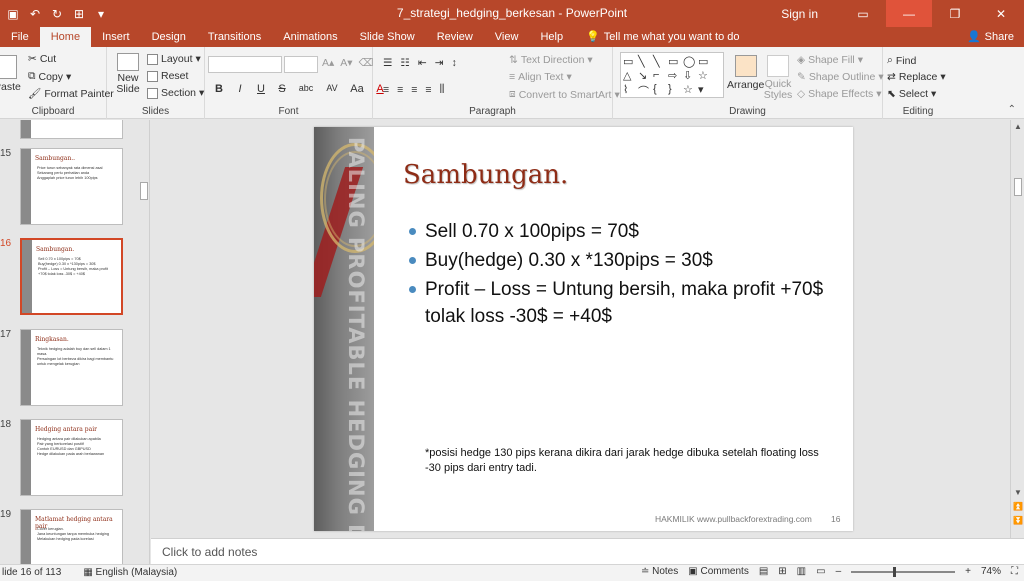 This screenshot has height=581, width=1024. I want to click on font-label: Font, so click(288, 111).